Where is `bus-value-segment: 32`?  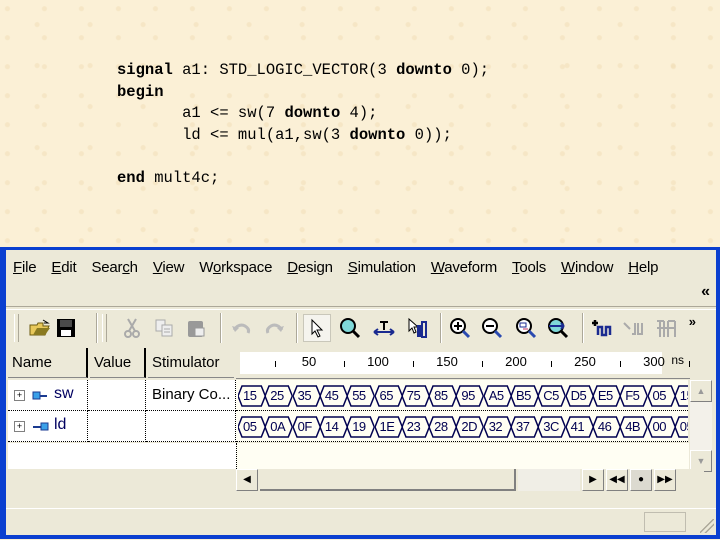
bus-value-segment: 32 is located at coordinates (497, 427).